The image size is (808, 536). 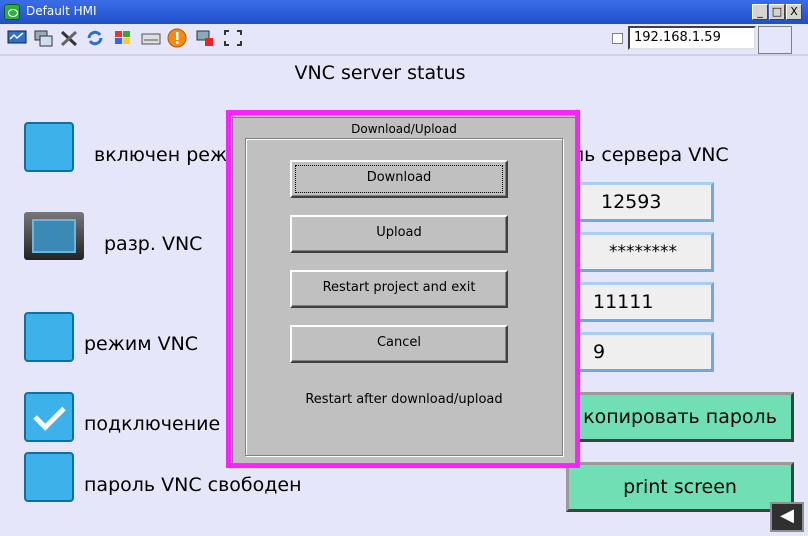 What do you see at coordinates (642, 352) in the screenshot?
I see `value-field-4: 9` at bounding box center [642, 352].